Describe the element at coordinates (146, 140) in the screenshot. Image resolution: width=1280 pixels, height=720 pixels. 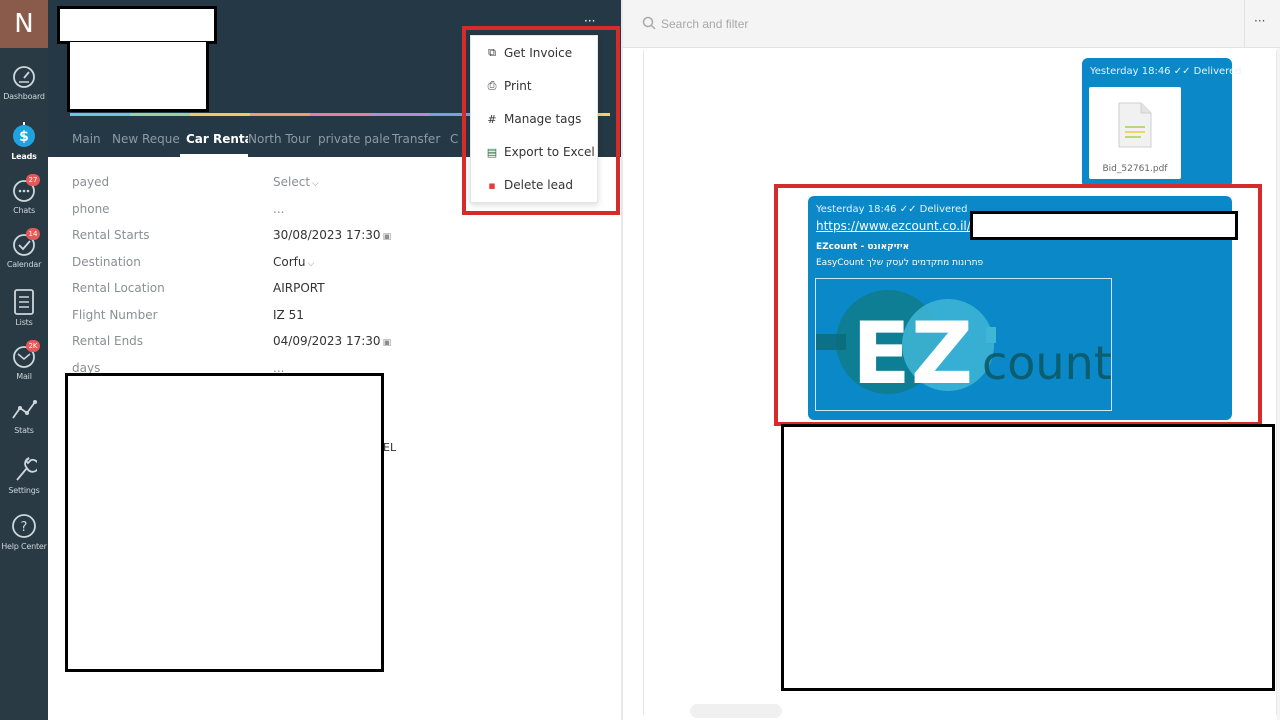
I see `tab-new-request: New Reque` at that location.